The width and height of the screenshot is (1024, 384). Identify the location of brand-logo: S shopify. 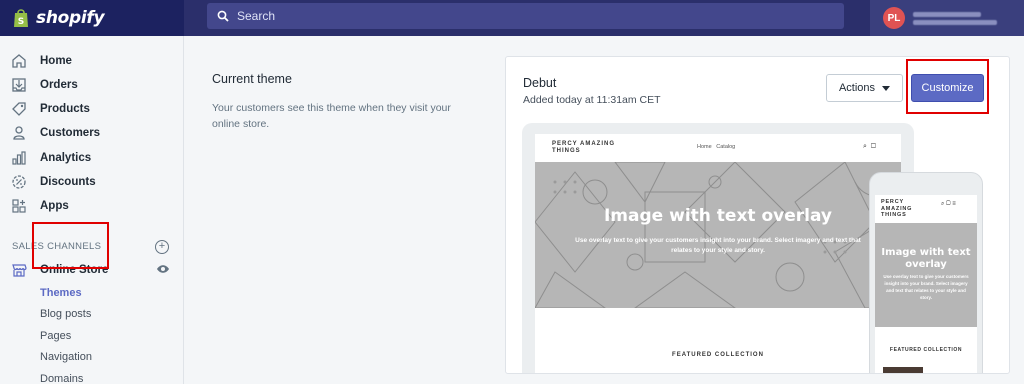
(92, 18).